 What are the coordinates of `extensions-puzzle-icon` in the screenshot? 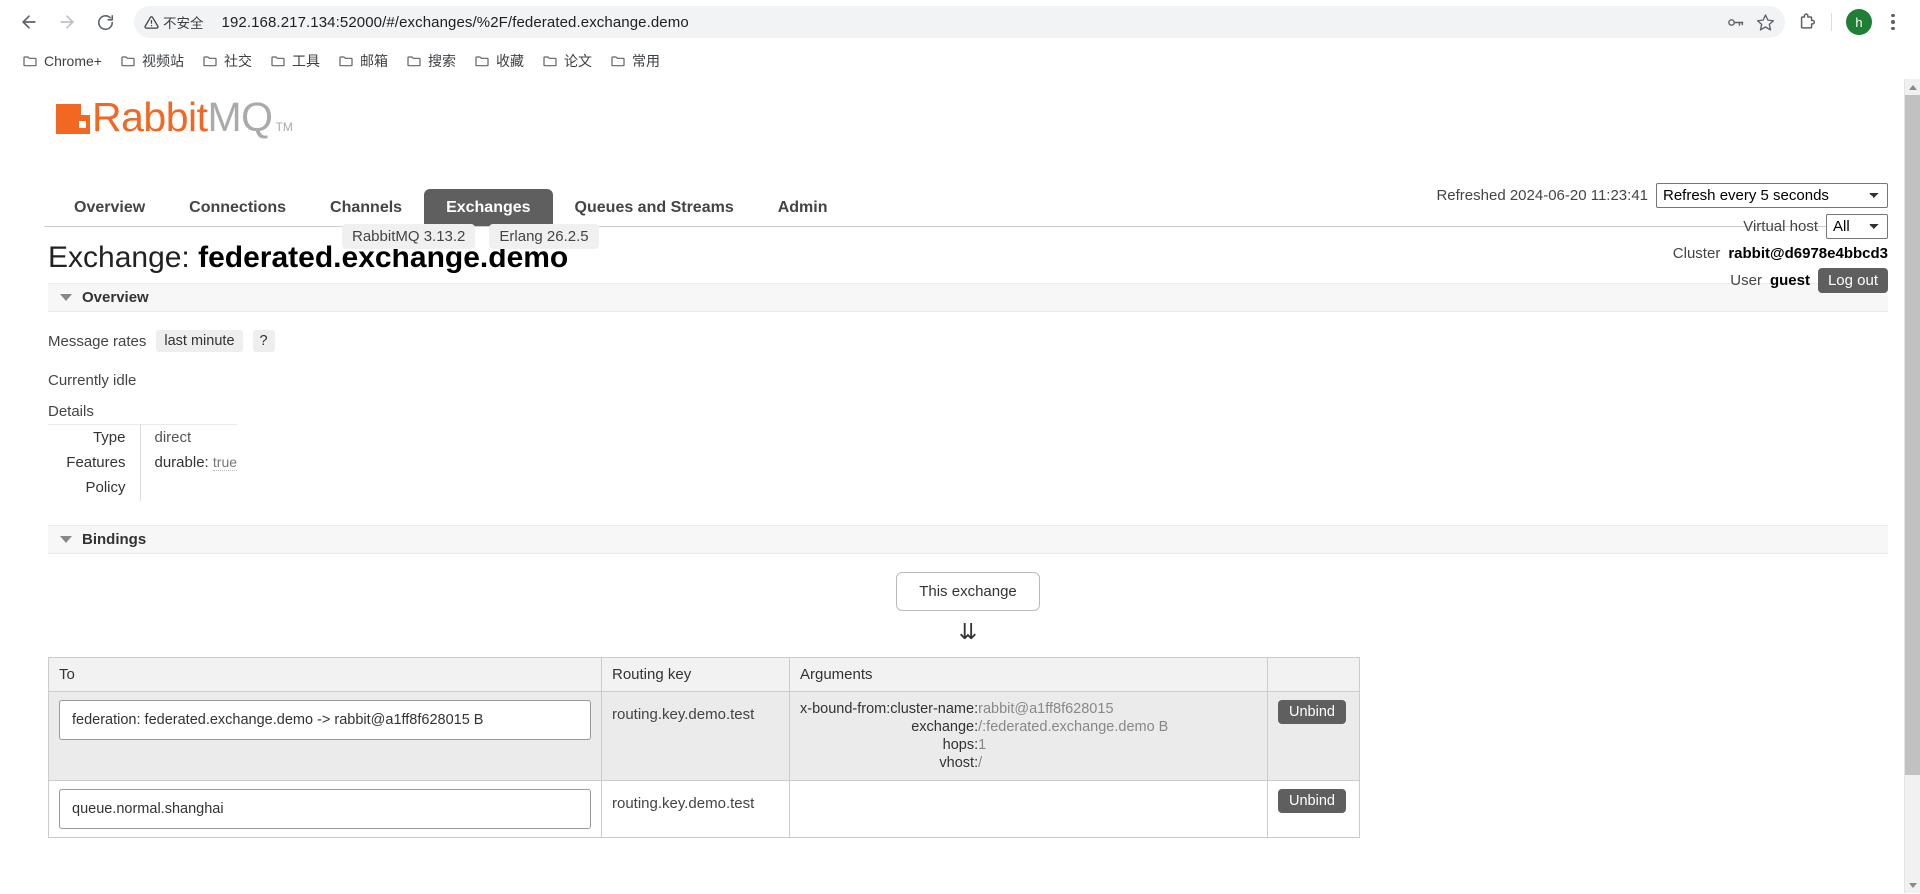 It's located at (1807, 22).